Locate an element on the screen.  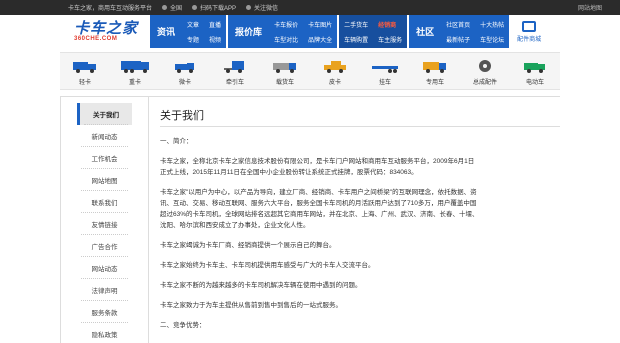
nav-info-title: 资讯 is located at coordinates (166, 31).